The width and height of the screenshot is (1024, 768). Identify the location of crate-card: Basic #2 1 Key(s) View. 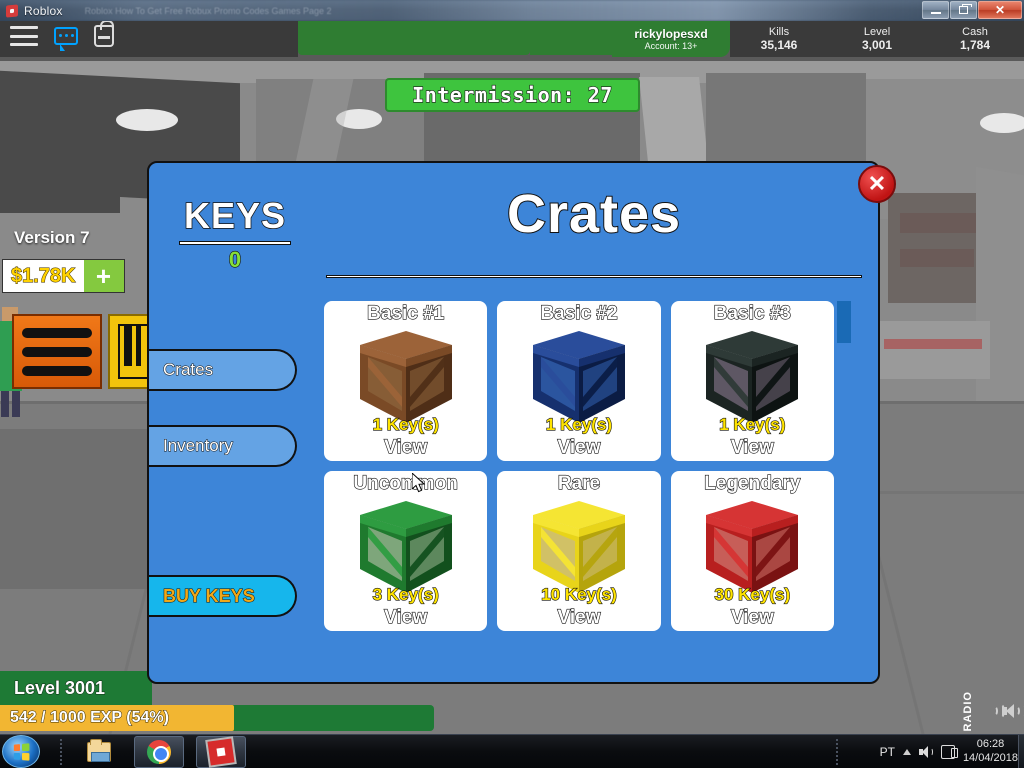
(579, 381).